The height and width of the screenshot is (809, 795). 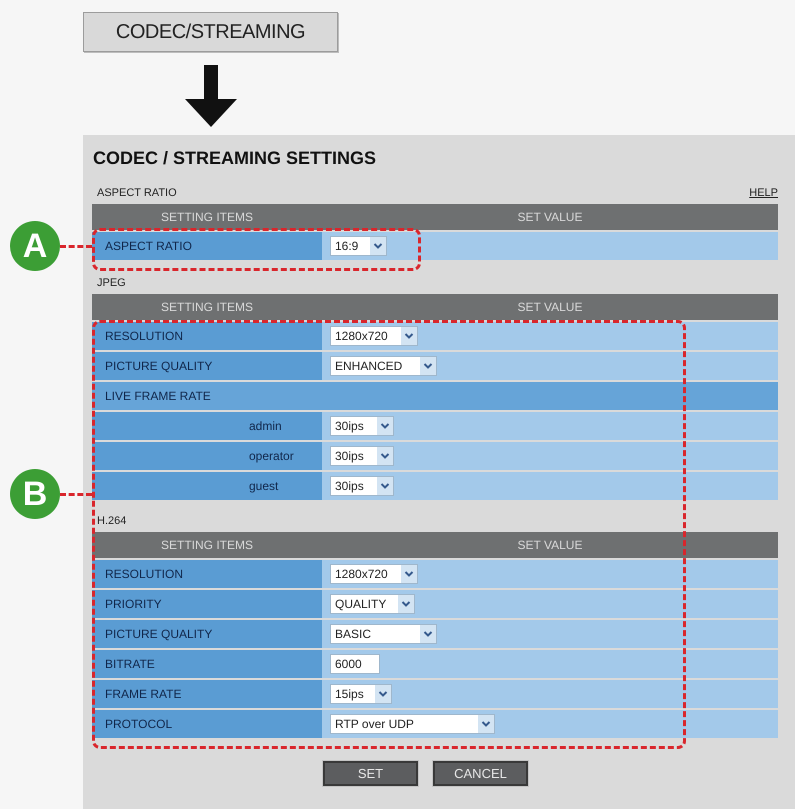 I want to click on help-link: HELP, so click(x=763, y=193).